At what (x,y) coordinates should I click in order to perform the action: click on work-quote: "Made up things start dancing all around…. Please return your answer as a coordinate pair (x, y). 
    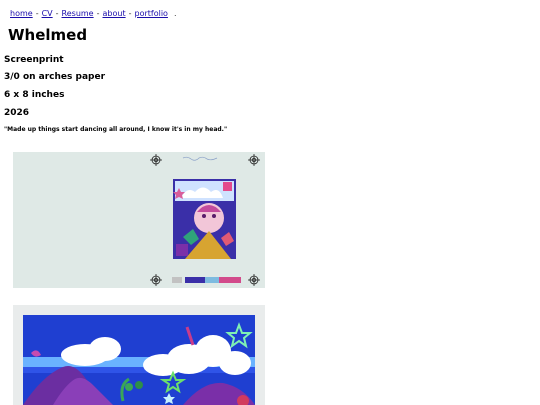
    Looking at the image, I should click on (116, 129).